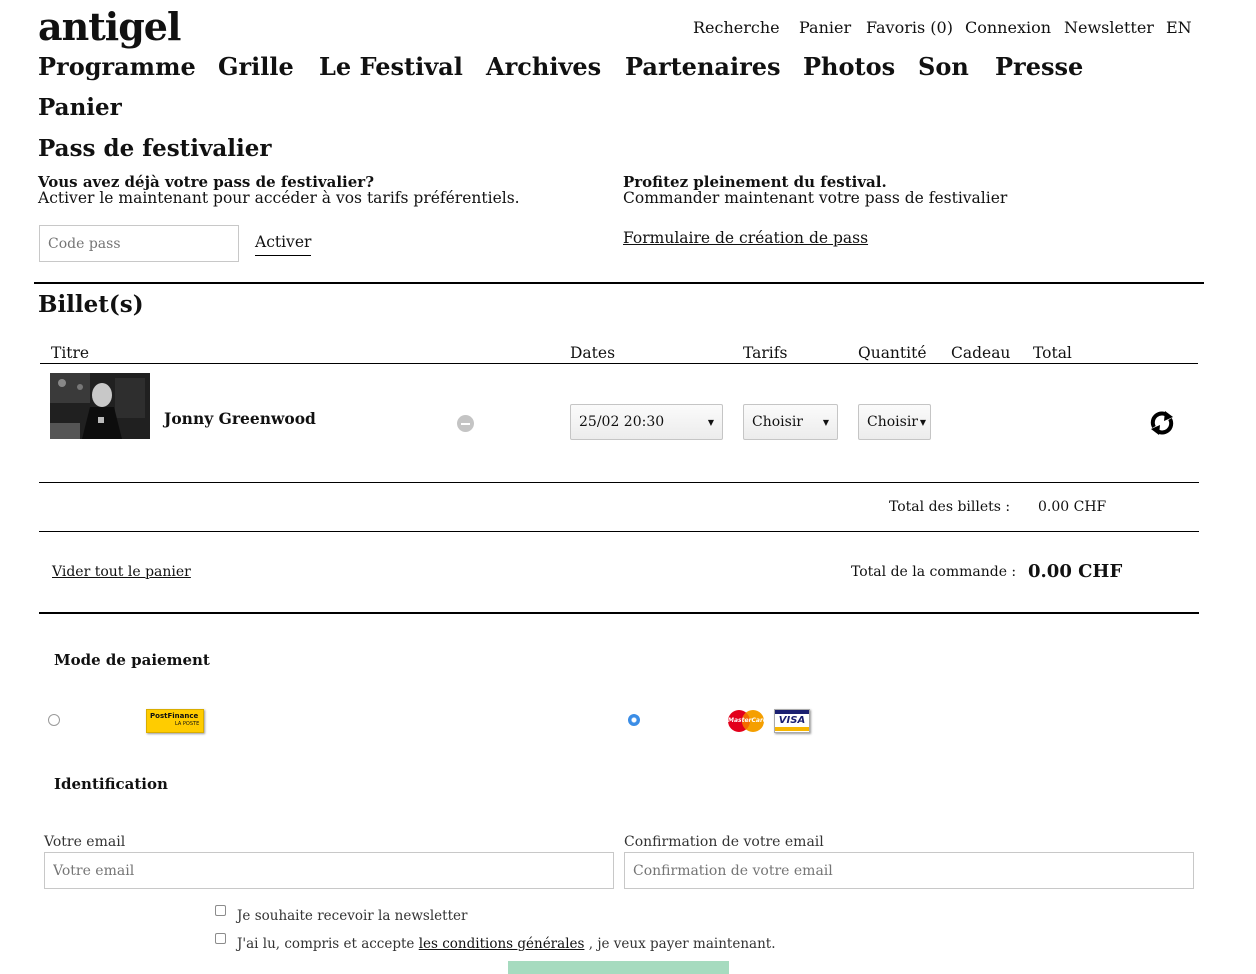 The height and width of the screenshot is (974, 1256). I want to click on pass-code-input, so click(139, 243).